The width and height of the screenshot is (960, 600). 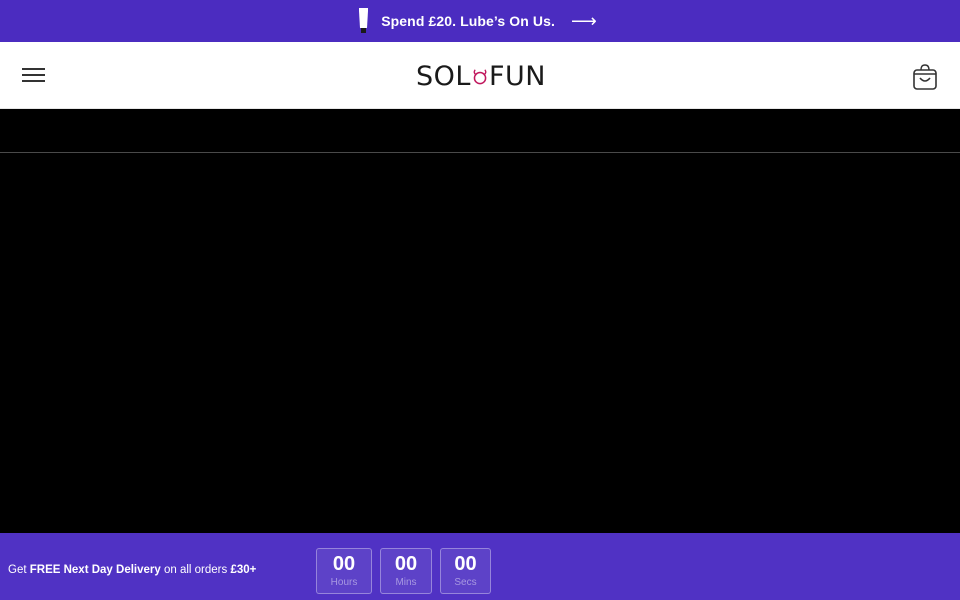 I want to click on site-header: SOL FUN, so click(x=480, y=75).